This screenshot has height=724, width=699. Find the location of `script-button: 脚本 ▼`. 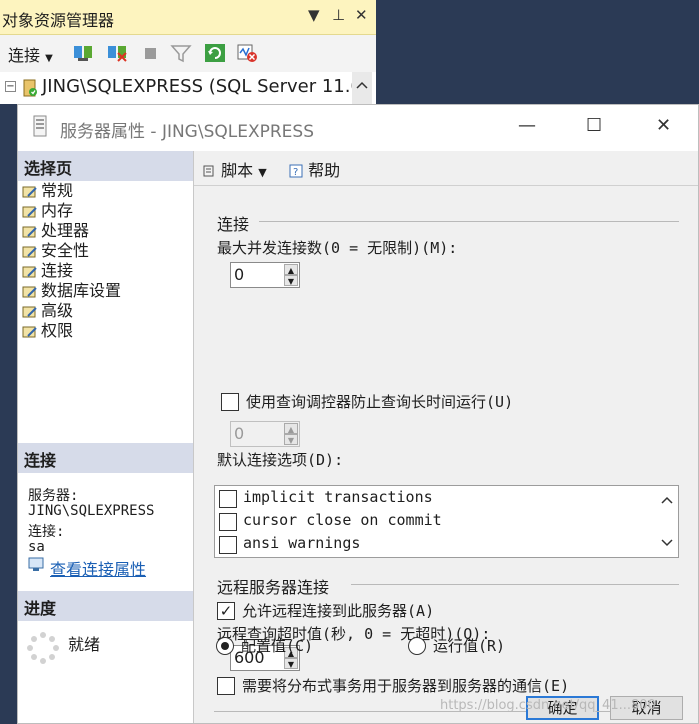

script-button: 脚本 ▼ is located at coordinates (234, 169).